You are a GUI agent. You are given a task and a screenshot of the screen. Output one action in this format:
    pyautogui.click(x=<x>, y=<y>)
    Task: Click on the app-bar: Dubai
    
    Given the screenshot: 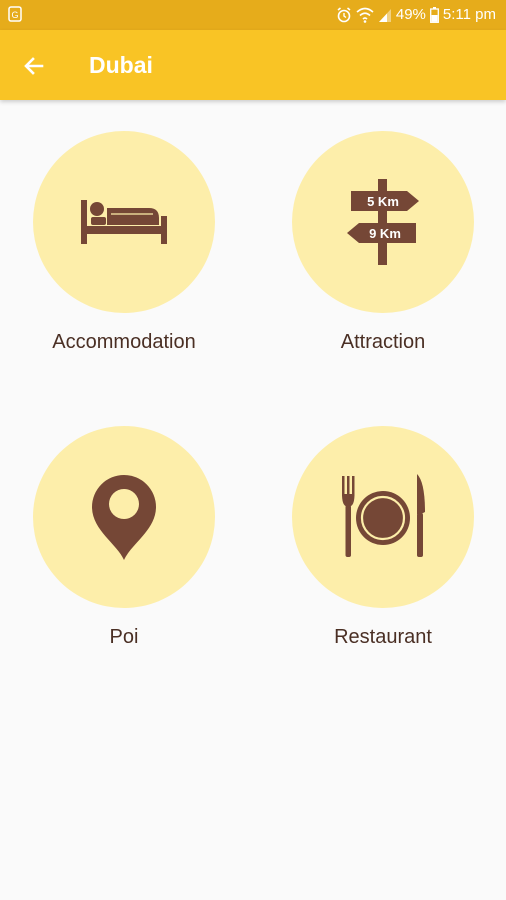 What is the action you would take?
    pyautogui.click(x=253, y=65)
    